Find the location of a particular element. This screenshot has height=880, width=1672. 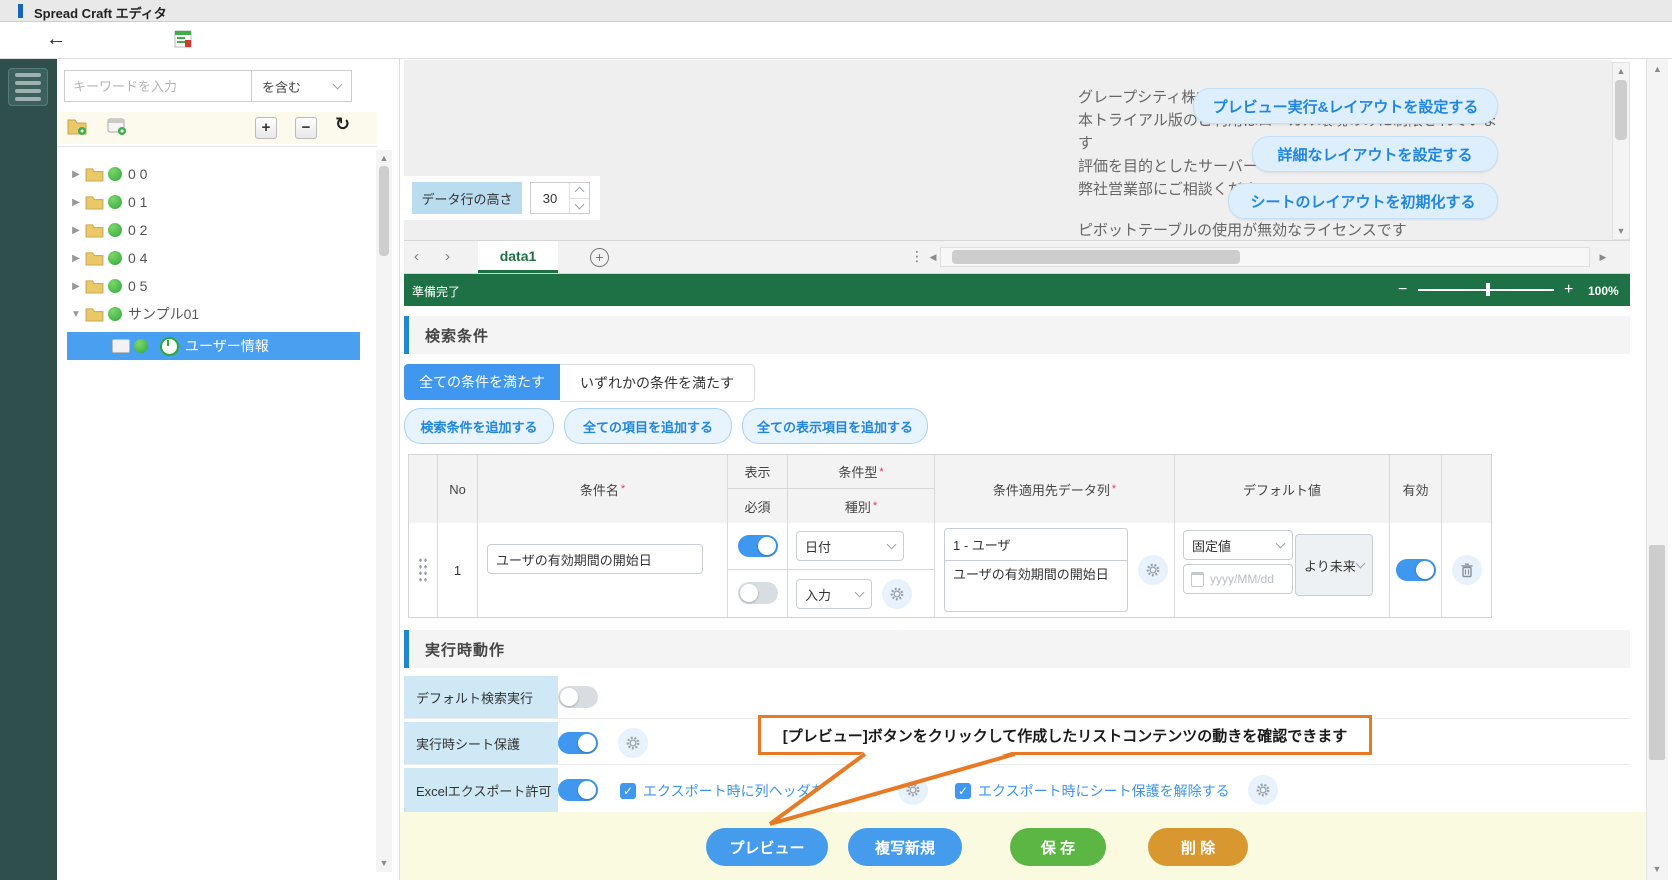

refresh-icon: ↻ is located at coordinates (342, 124).